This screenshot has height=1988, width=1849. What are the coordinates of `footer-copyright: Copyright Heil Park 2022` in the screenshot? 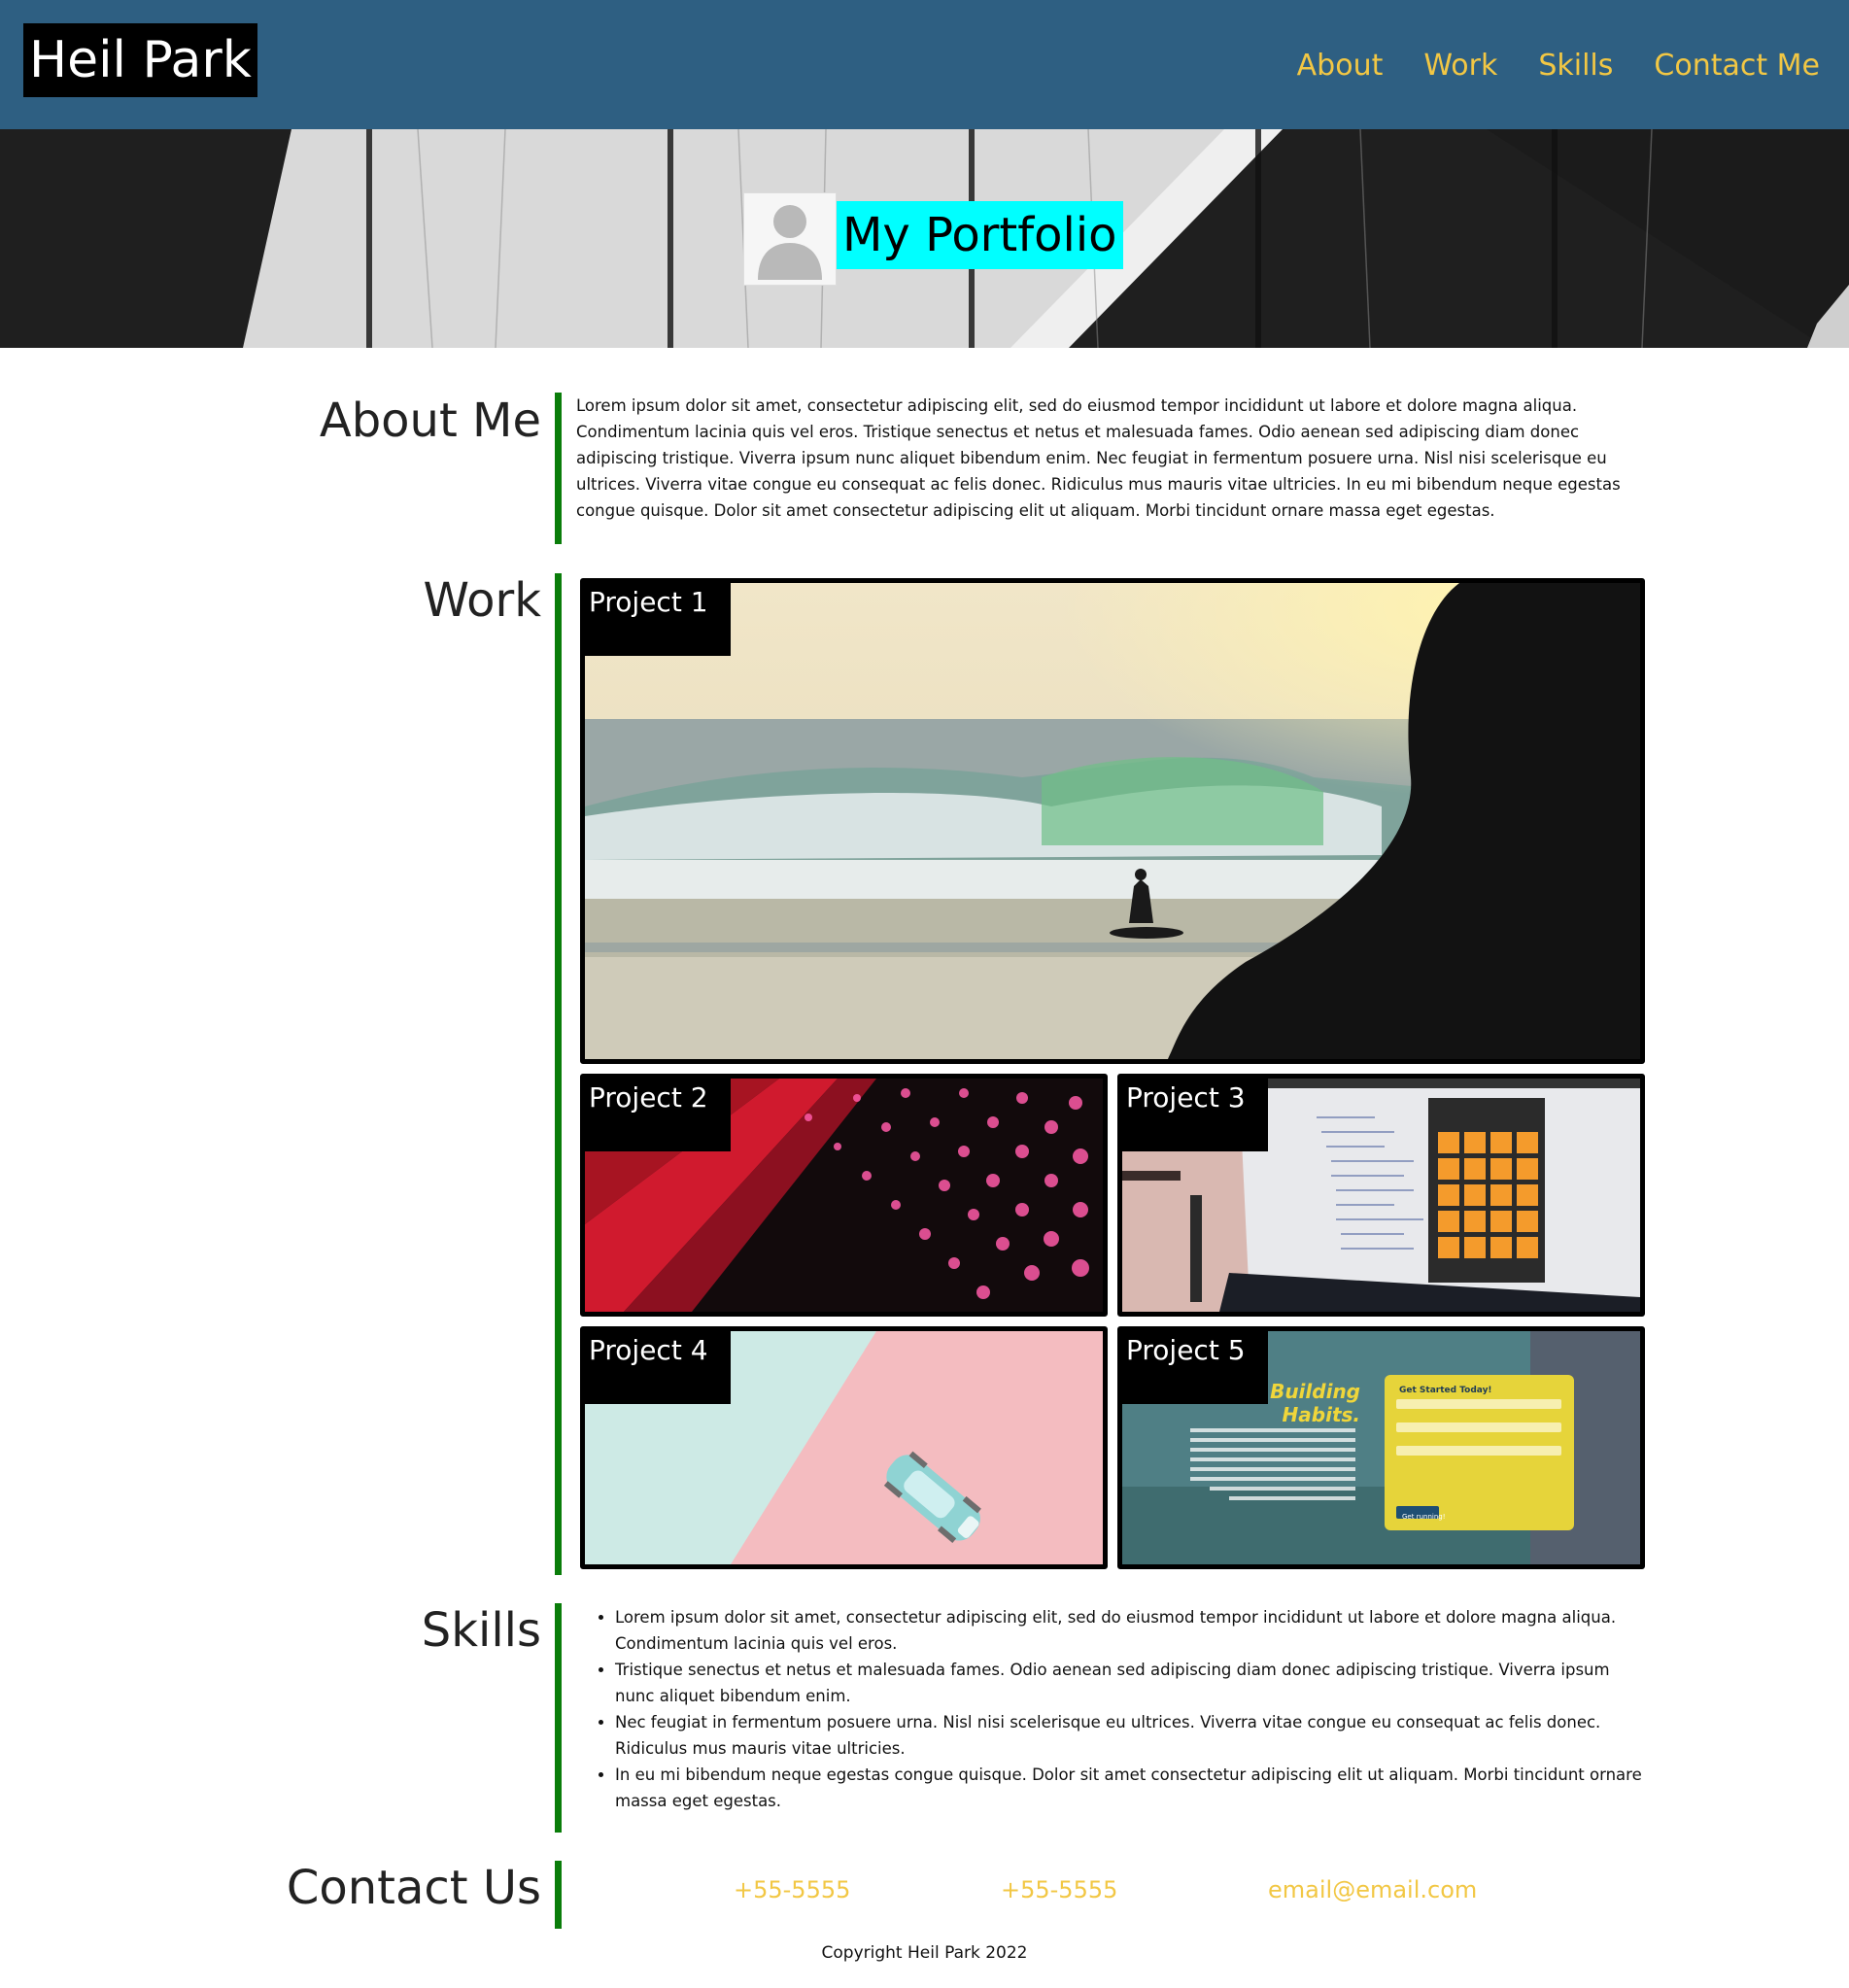 It's located at (924, 1953).